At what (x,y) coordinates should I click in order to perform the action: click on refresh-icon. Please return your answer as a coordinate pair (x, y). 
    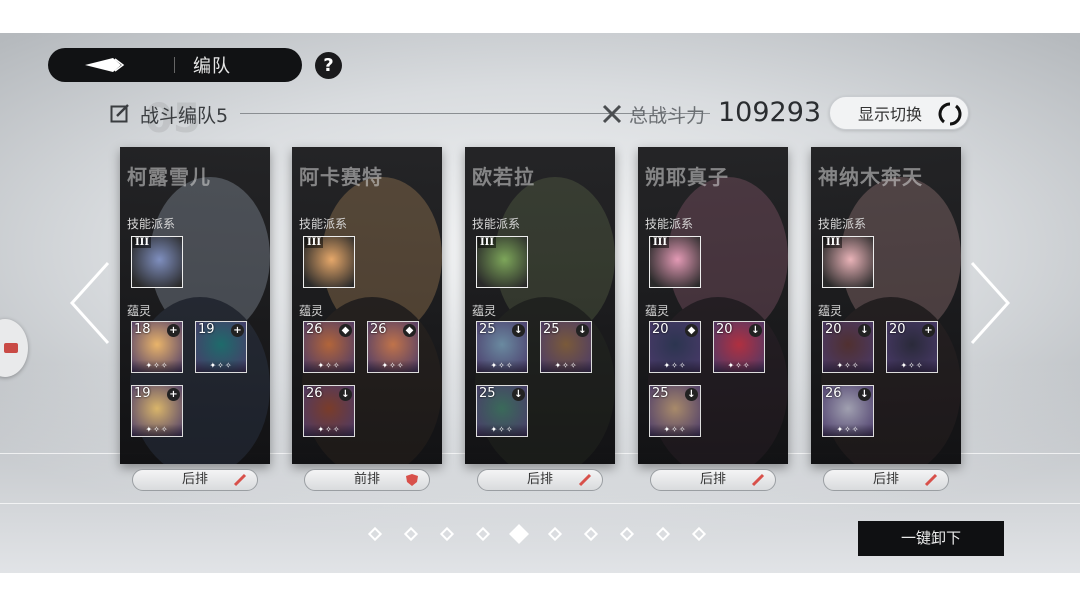
    Looking at the image, I should click on (950, 114).